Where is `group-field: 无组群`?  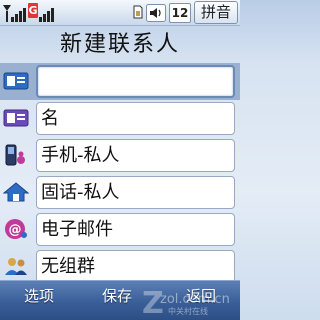 group-field: 无组群 is located at coordinates (135, 266).